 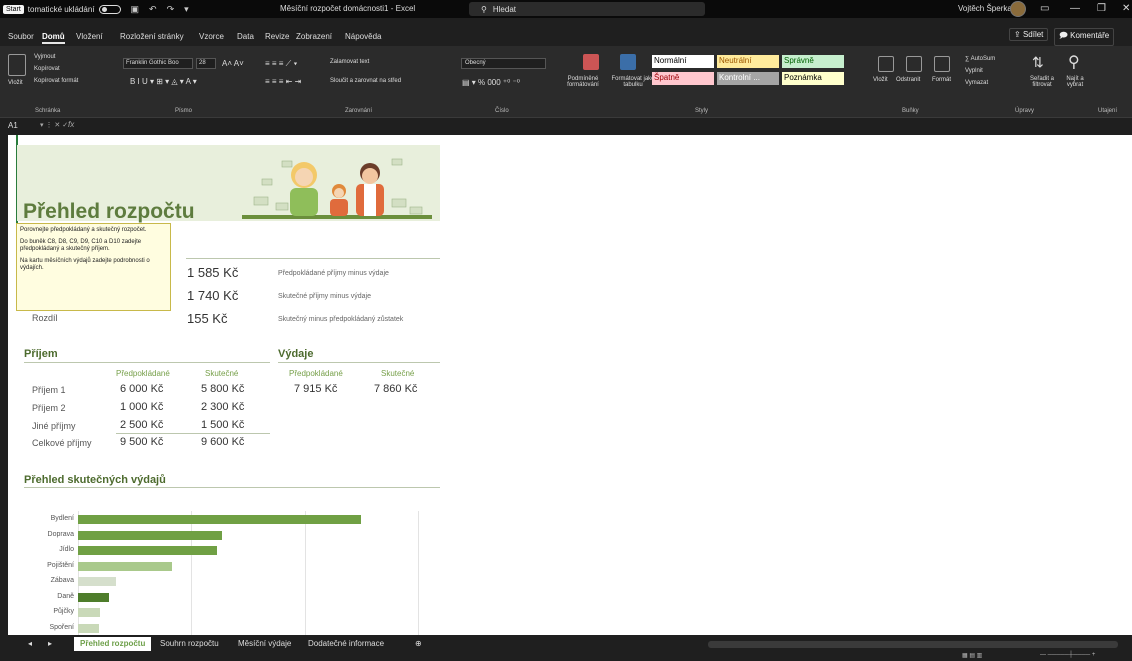 I want to click on insert-cells-button: Vložit, so click(x=880, y=80).